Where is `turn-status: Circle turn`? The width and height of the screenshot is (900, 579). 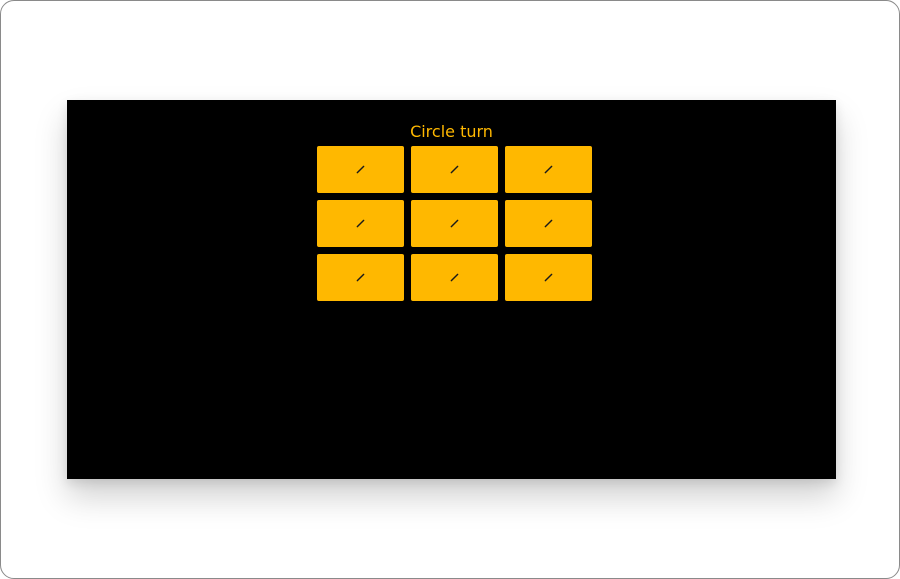 turn-status: Circle turn is located at coordinates (451, 131).